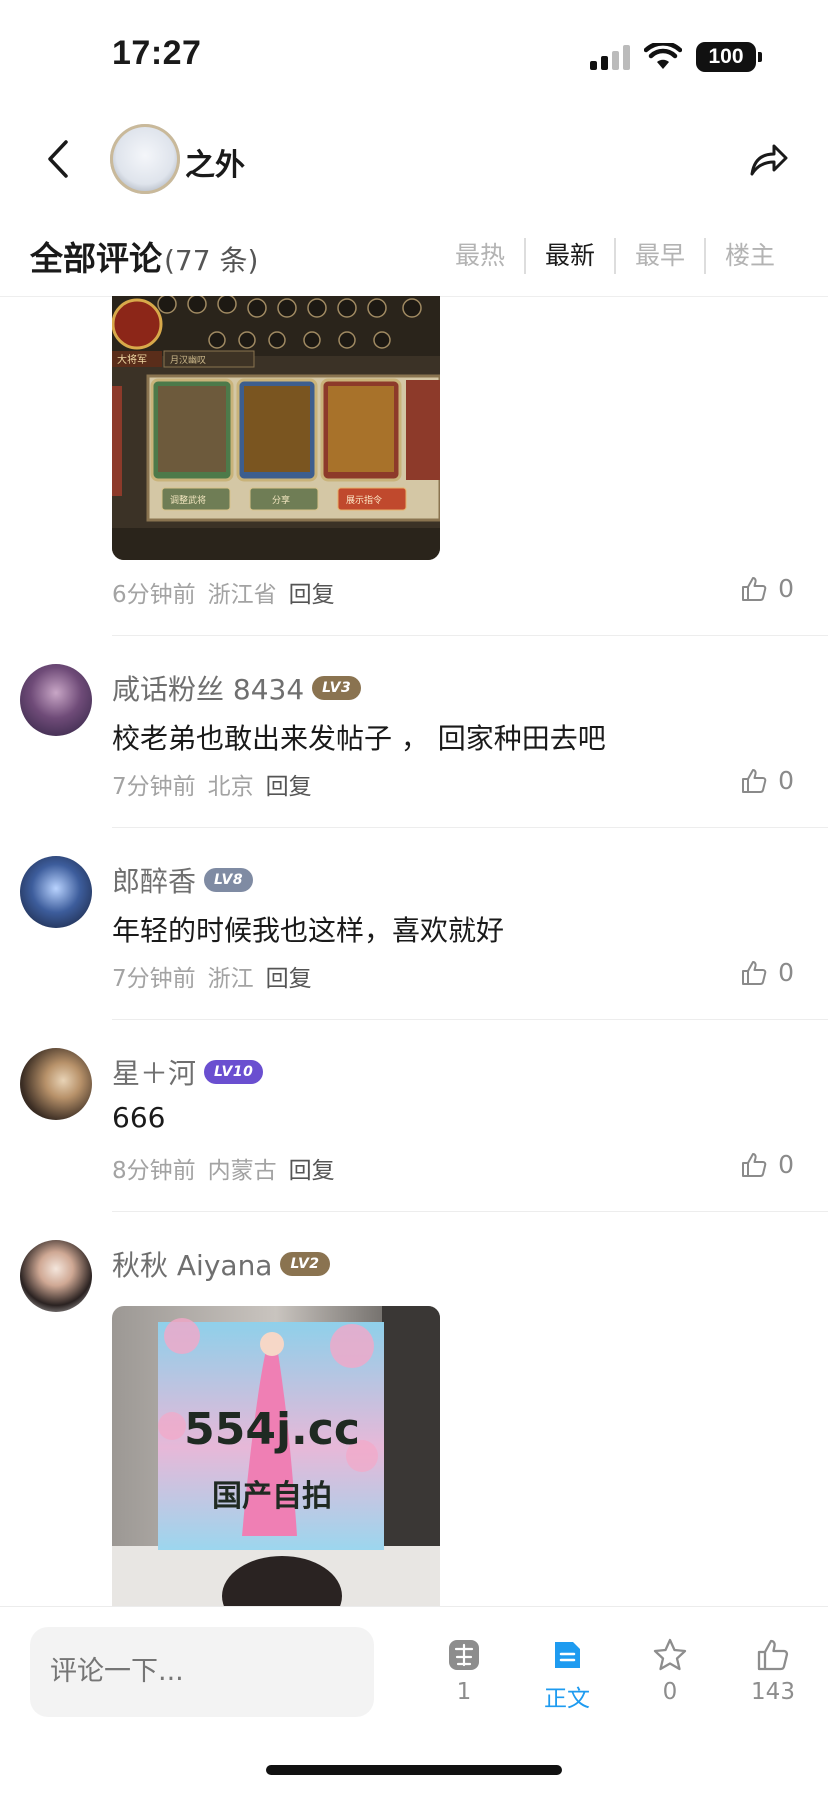 This screenshot has height=1795, width=828. What do you see at coordinates (208, 689) in the screenshot?
I see `username-text: 咸话粉丝 8434` at bounding box center [208, 689].